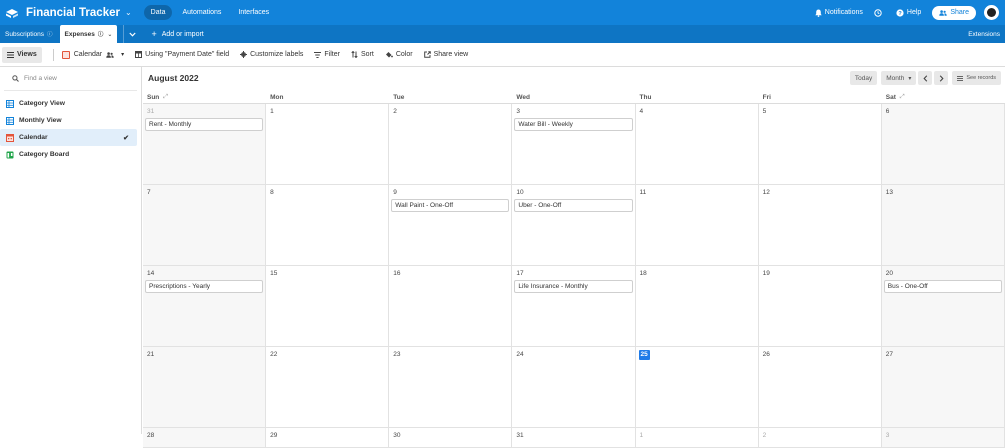 The width and height of the screenshot is (1005, 448). Describe the element at coordinates (820, 306) in the screenshot. I see `calendar-day-cell: 19` at that location.